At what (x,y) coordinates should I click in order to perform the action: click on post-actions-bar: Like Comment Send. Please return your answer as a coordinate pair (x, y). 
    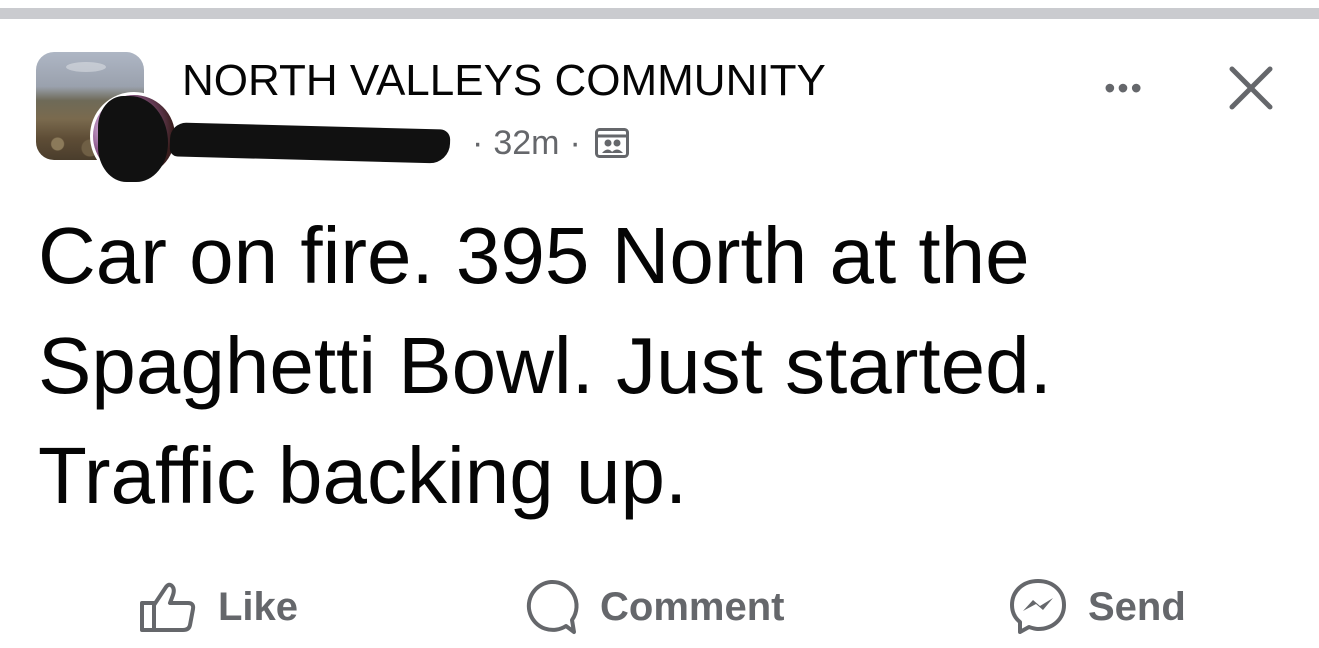
    Looking at the image, I should click on (659, 607).